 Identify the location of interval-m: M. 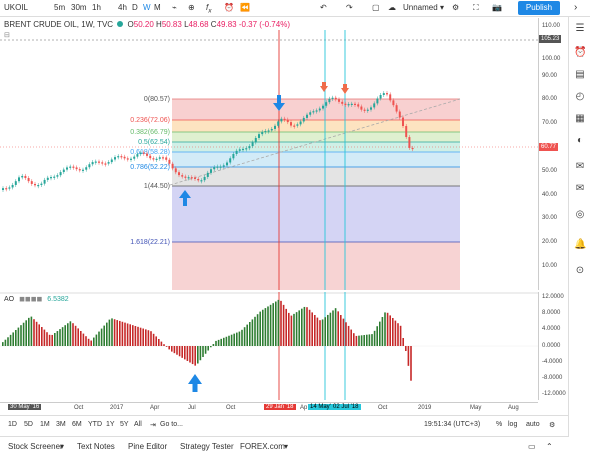
(157, 7).